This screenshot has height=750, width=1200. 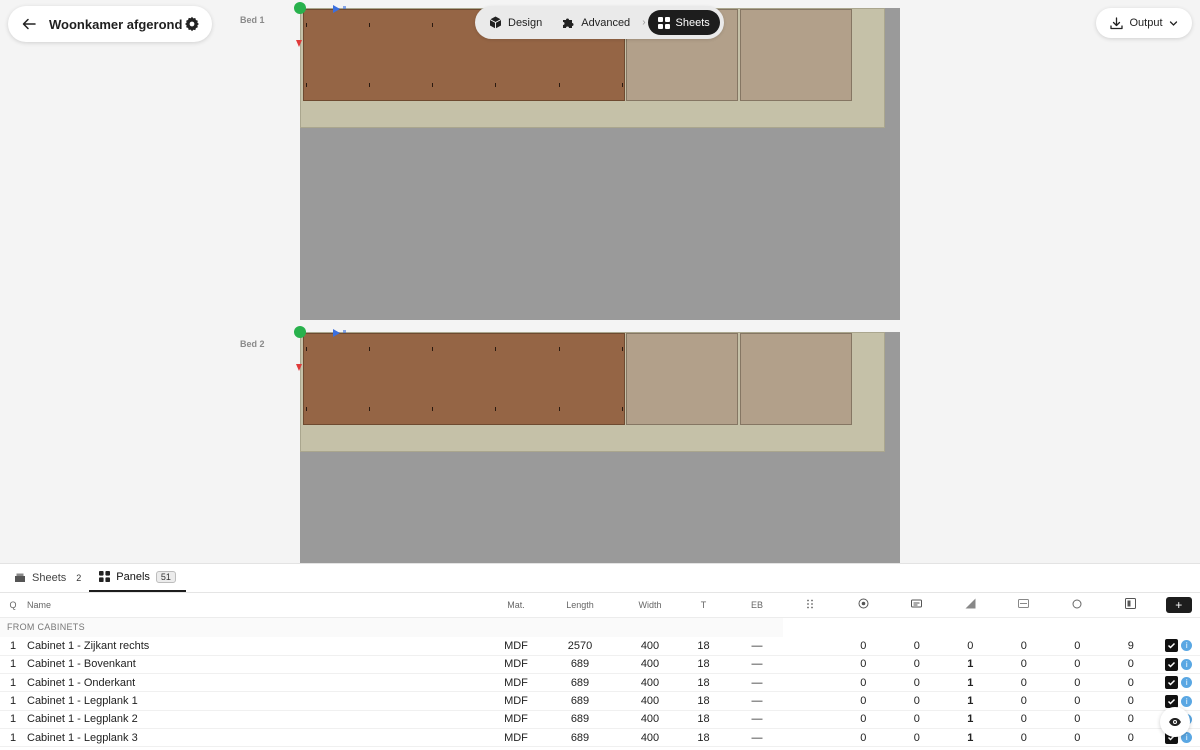 What do you see at coordinates (970, 605) in the screenshot?
I see `corner-icon` at bounding box center [970, 605].